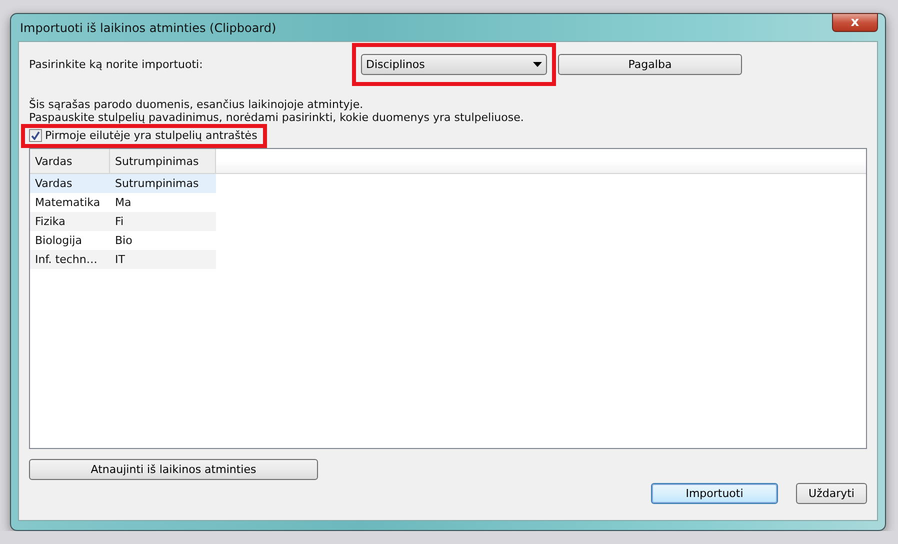 The image size is (898, 544). What do you see at coordinates (147, 27) in the screenshot?
I see `window-title: Importuoti iš laikinos atminties (Clipboard)` at bounding box center [147, 27].